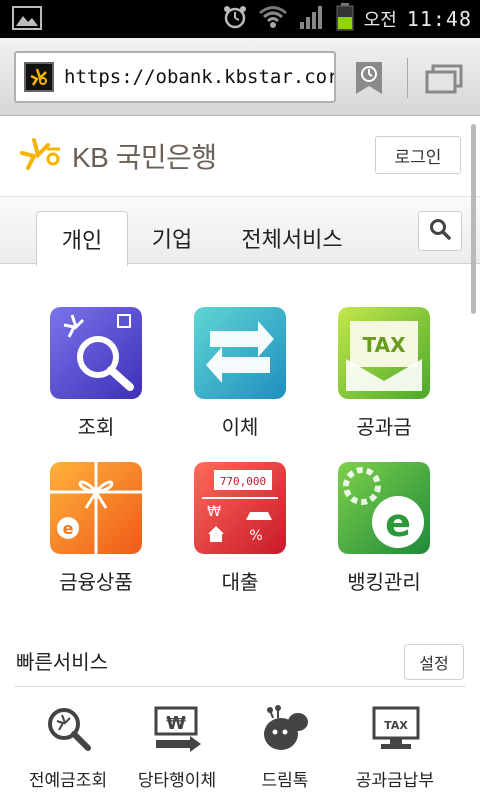 The width and height of the screenshot is (480, 800). I want to click on clock-ampm: 오전, so click(380, 20).